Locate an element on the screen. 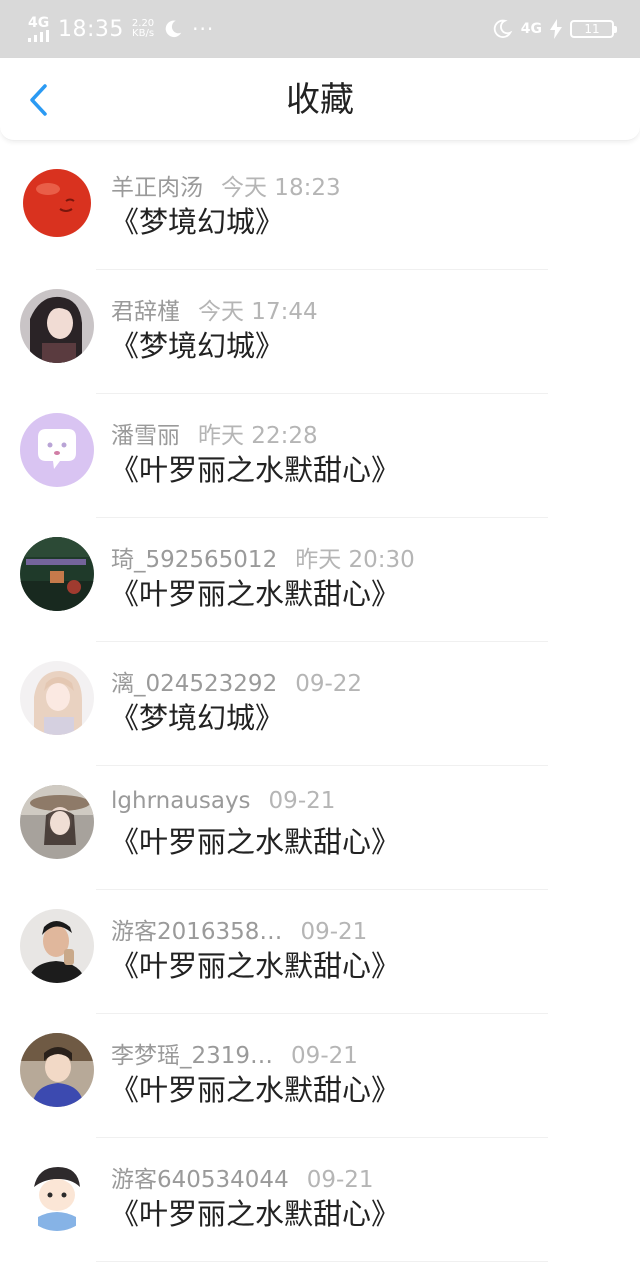 The width and height of the screenshot is (640, 1278). item-meta: 游客2016358… 09-21 is located at coordinates (239, 928).